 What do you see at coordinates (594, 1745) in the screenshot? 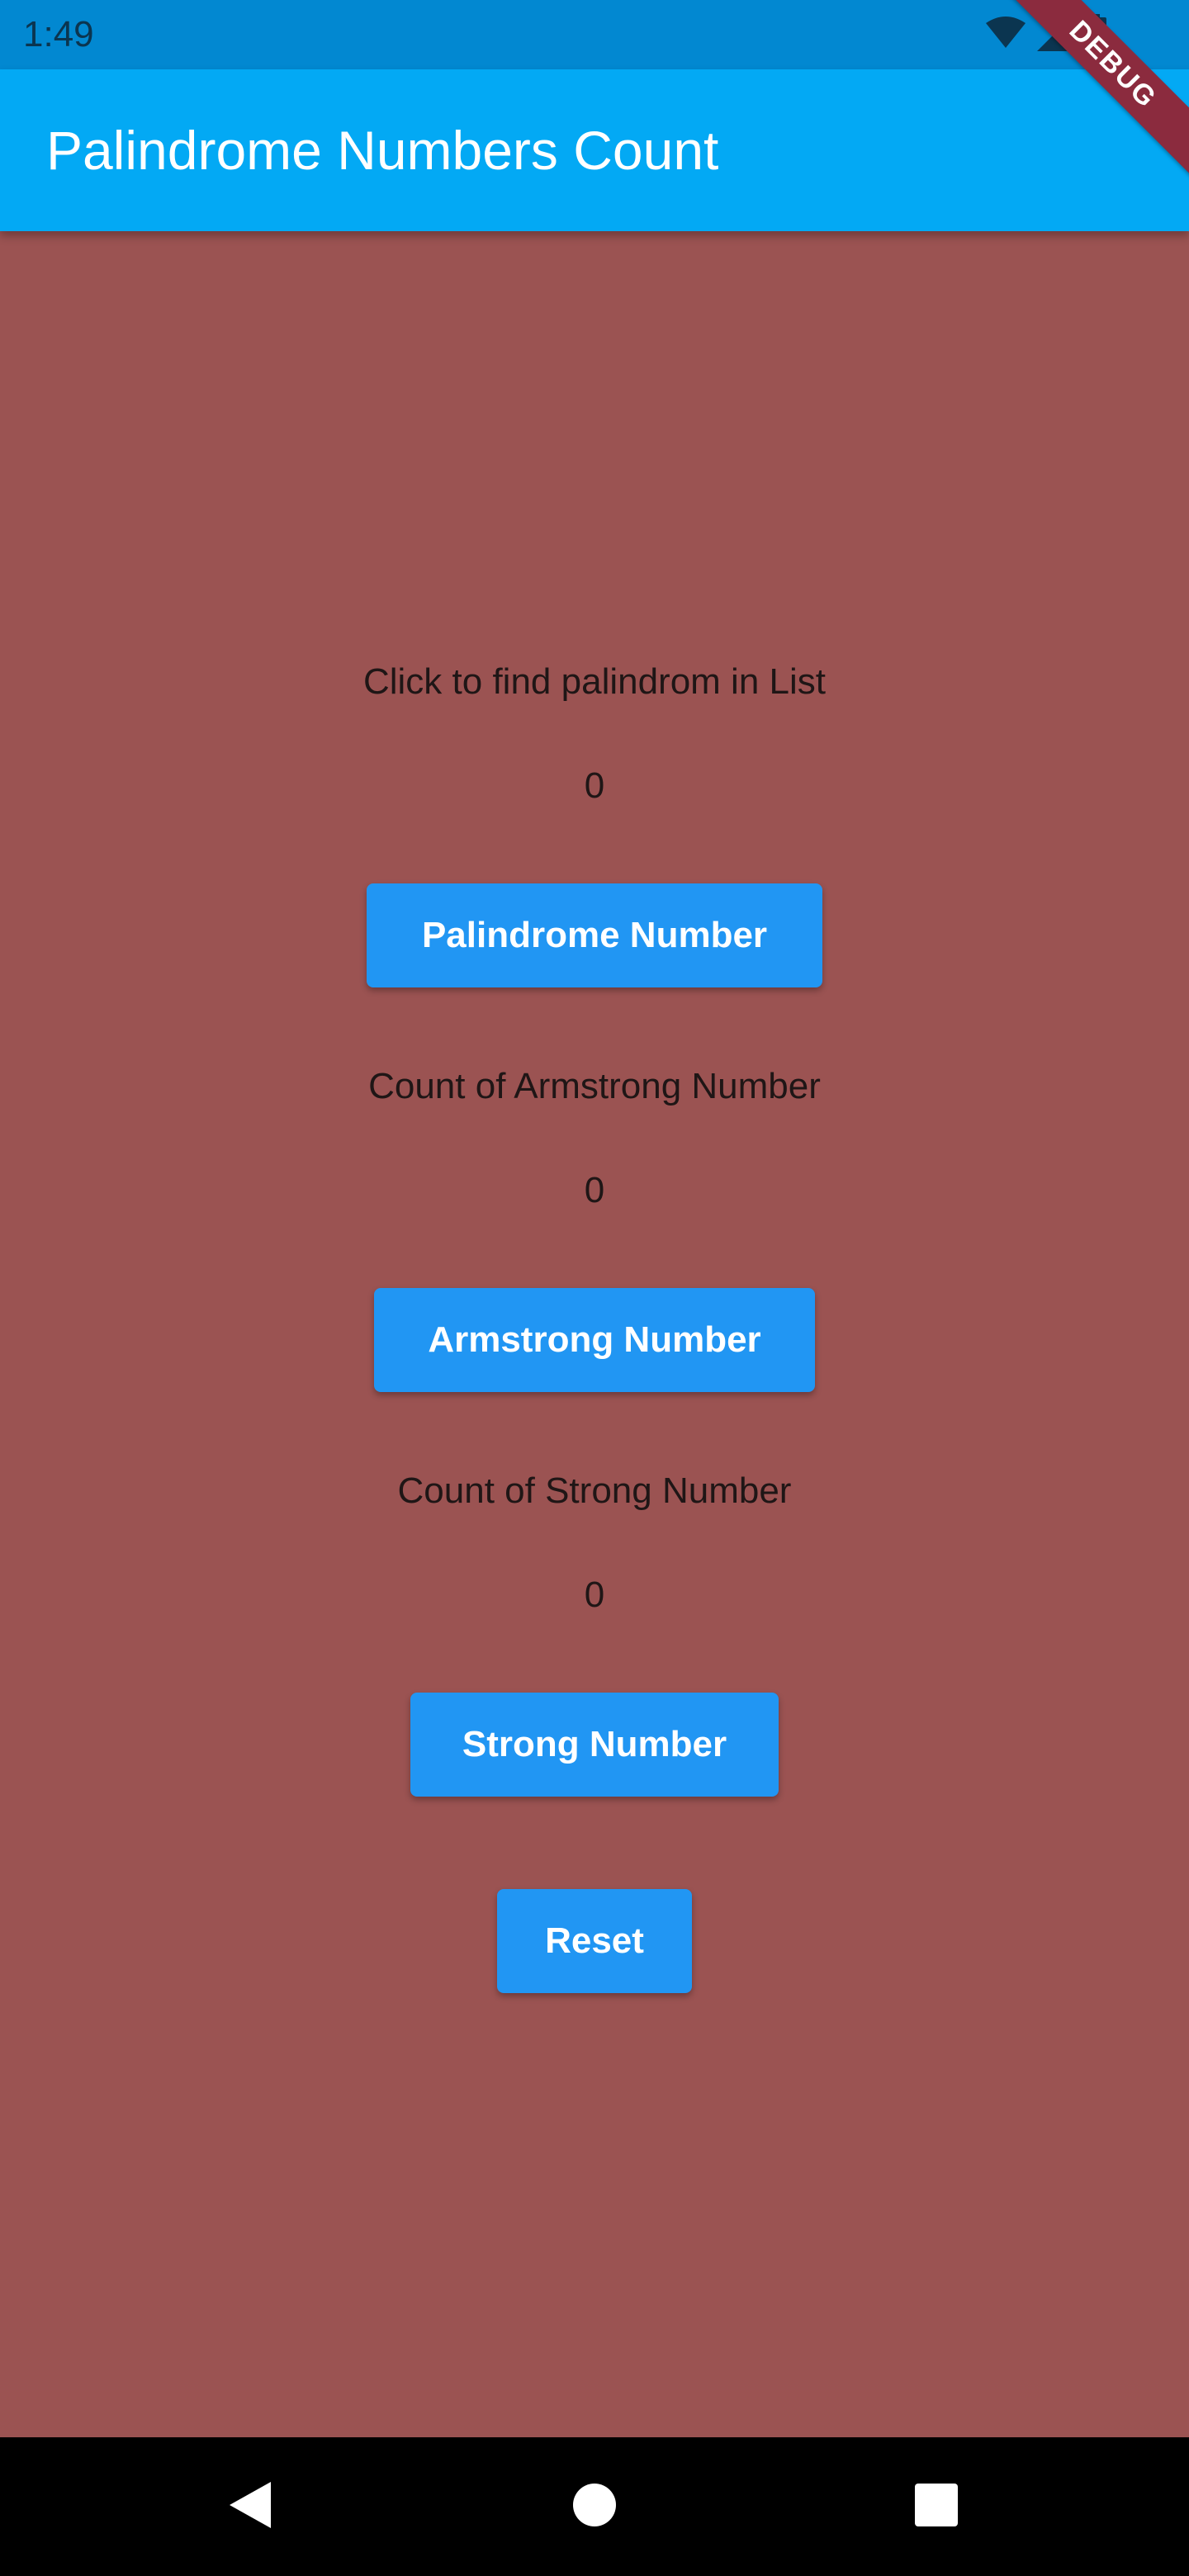
I see `strong-number-button: Strong Number` at bounding box center [594, 1745].